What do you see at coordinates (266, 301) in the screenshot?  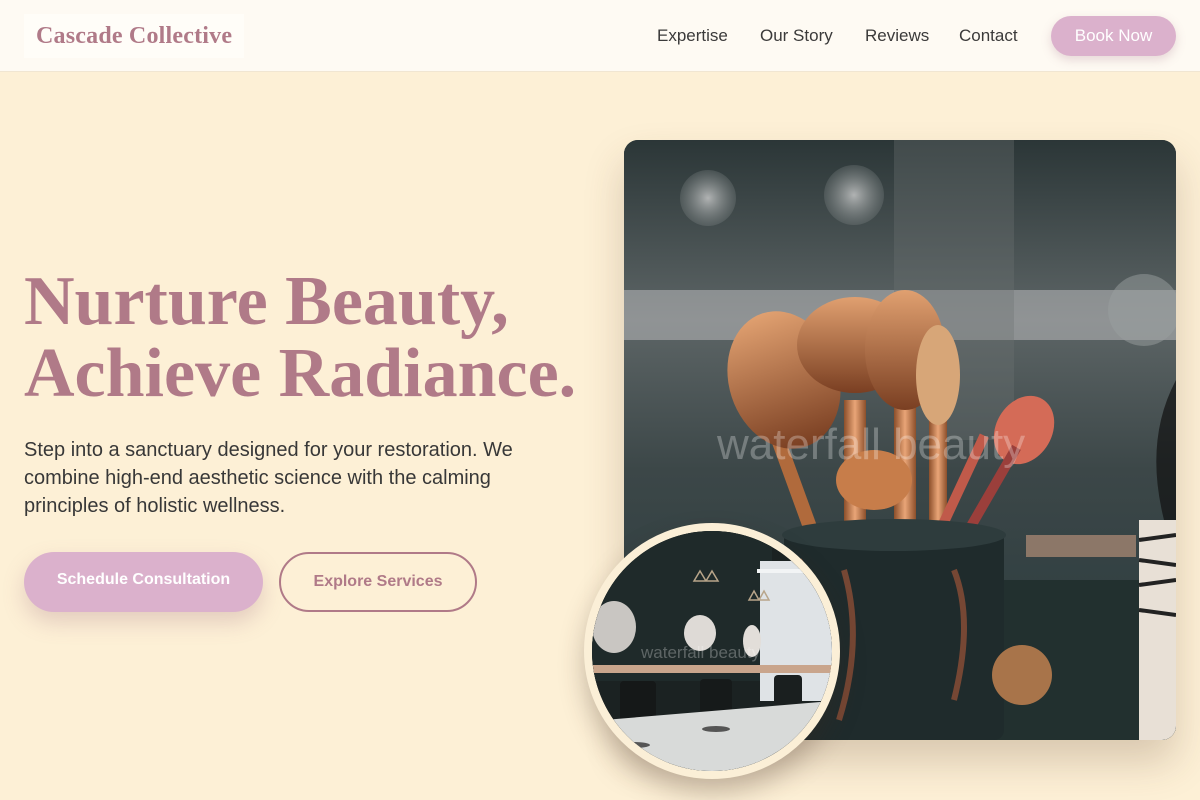 I see `headline-line-1: Nurture Beauty,` at bounding box center [266, 301].